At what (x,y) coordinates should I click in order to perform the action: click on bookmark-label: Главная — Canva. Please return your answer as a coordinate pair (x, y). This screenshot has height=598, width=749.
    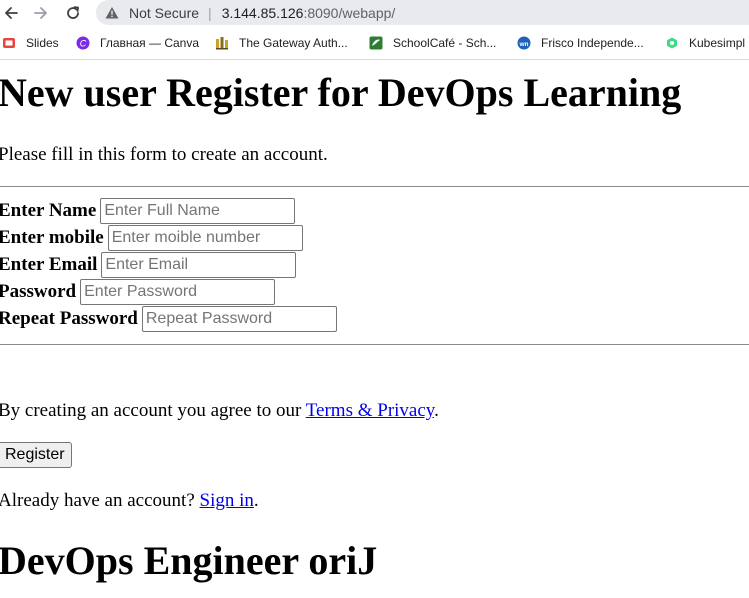
    Looking at the image, I should click on (150, 43).